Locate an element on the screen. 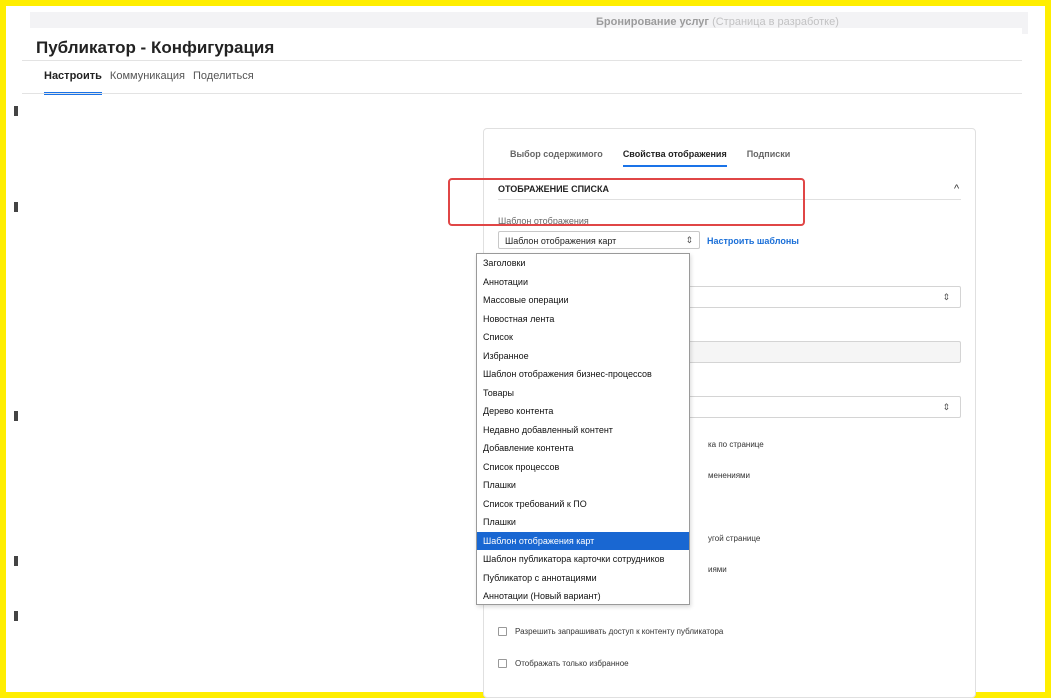  partial-option-text: ка по странице is located at coordinates (736, 444).